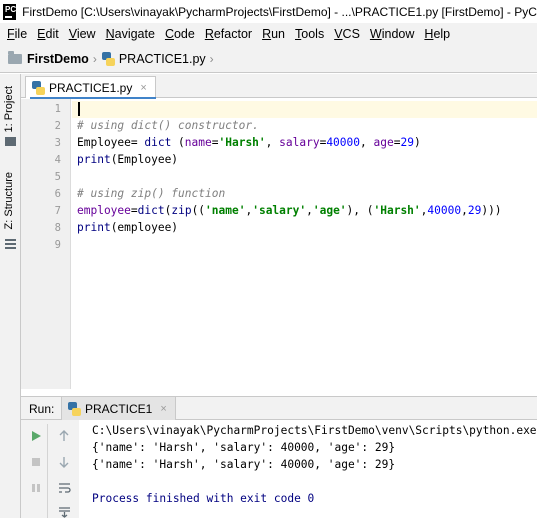 This screenshot has height=518, width=537. What do you see at coordinates (203, 498) in the screenshot?
I see `console-exit-message: Process finished with exit code 0` at bounding box center [203, 498].